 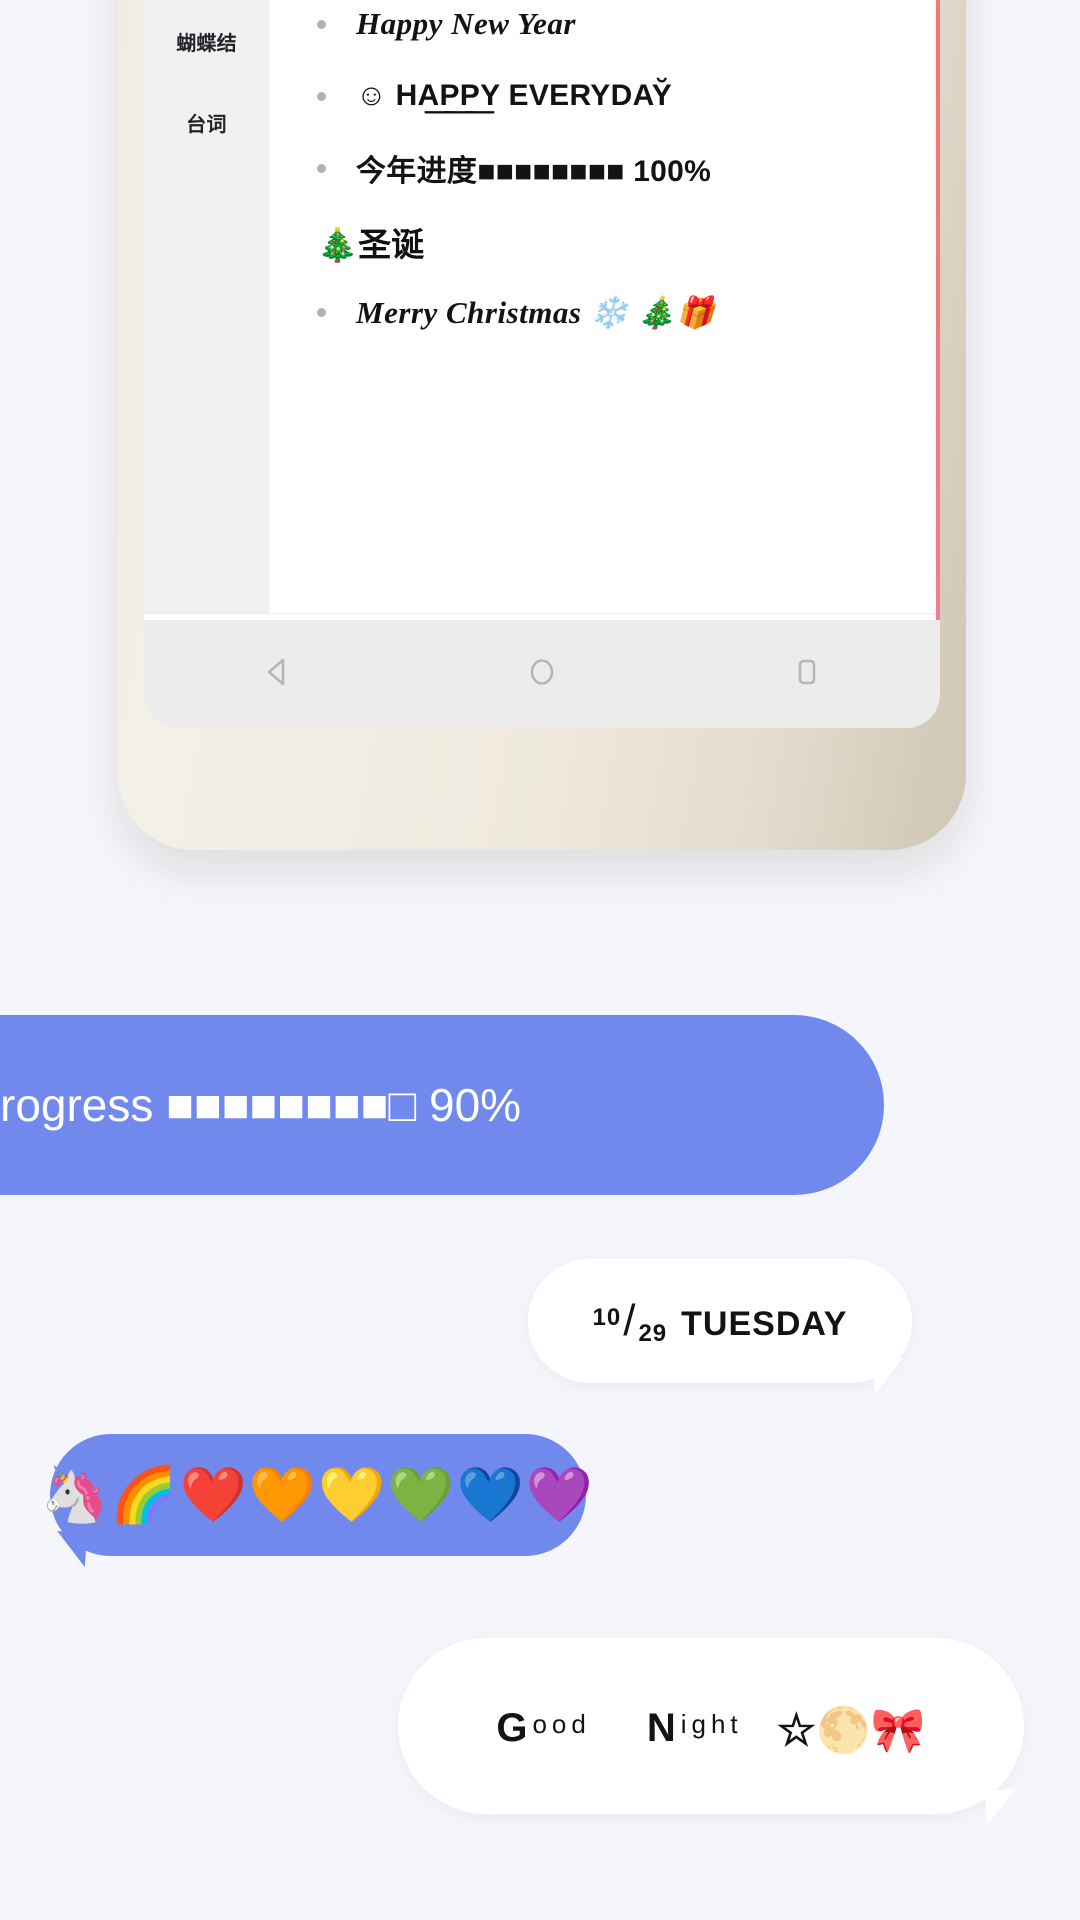 I want to click on square-icon, so click(x=807, y=674).